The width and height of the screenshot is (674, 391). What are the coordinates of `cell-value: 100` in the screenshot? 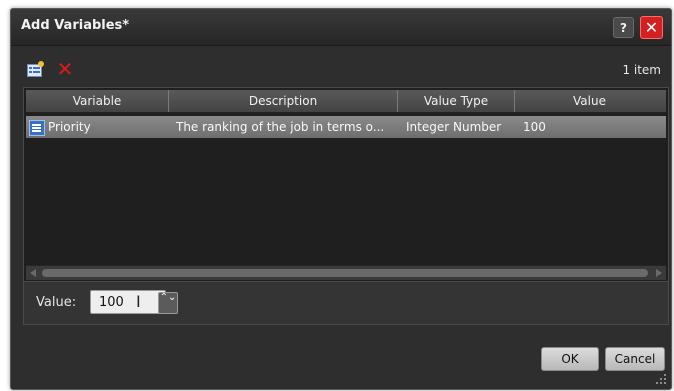 It's located at (534, 127).